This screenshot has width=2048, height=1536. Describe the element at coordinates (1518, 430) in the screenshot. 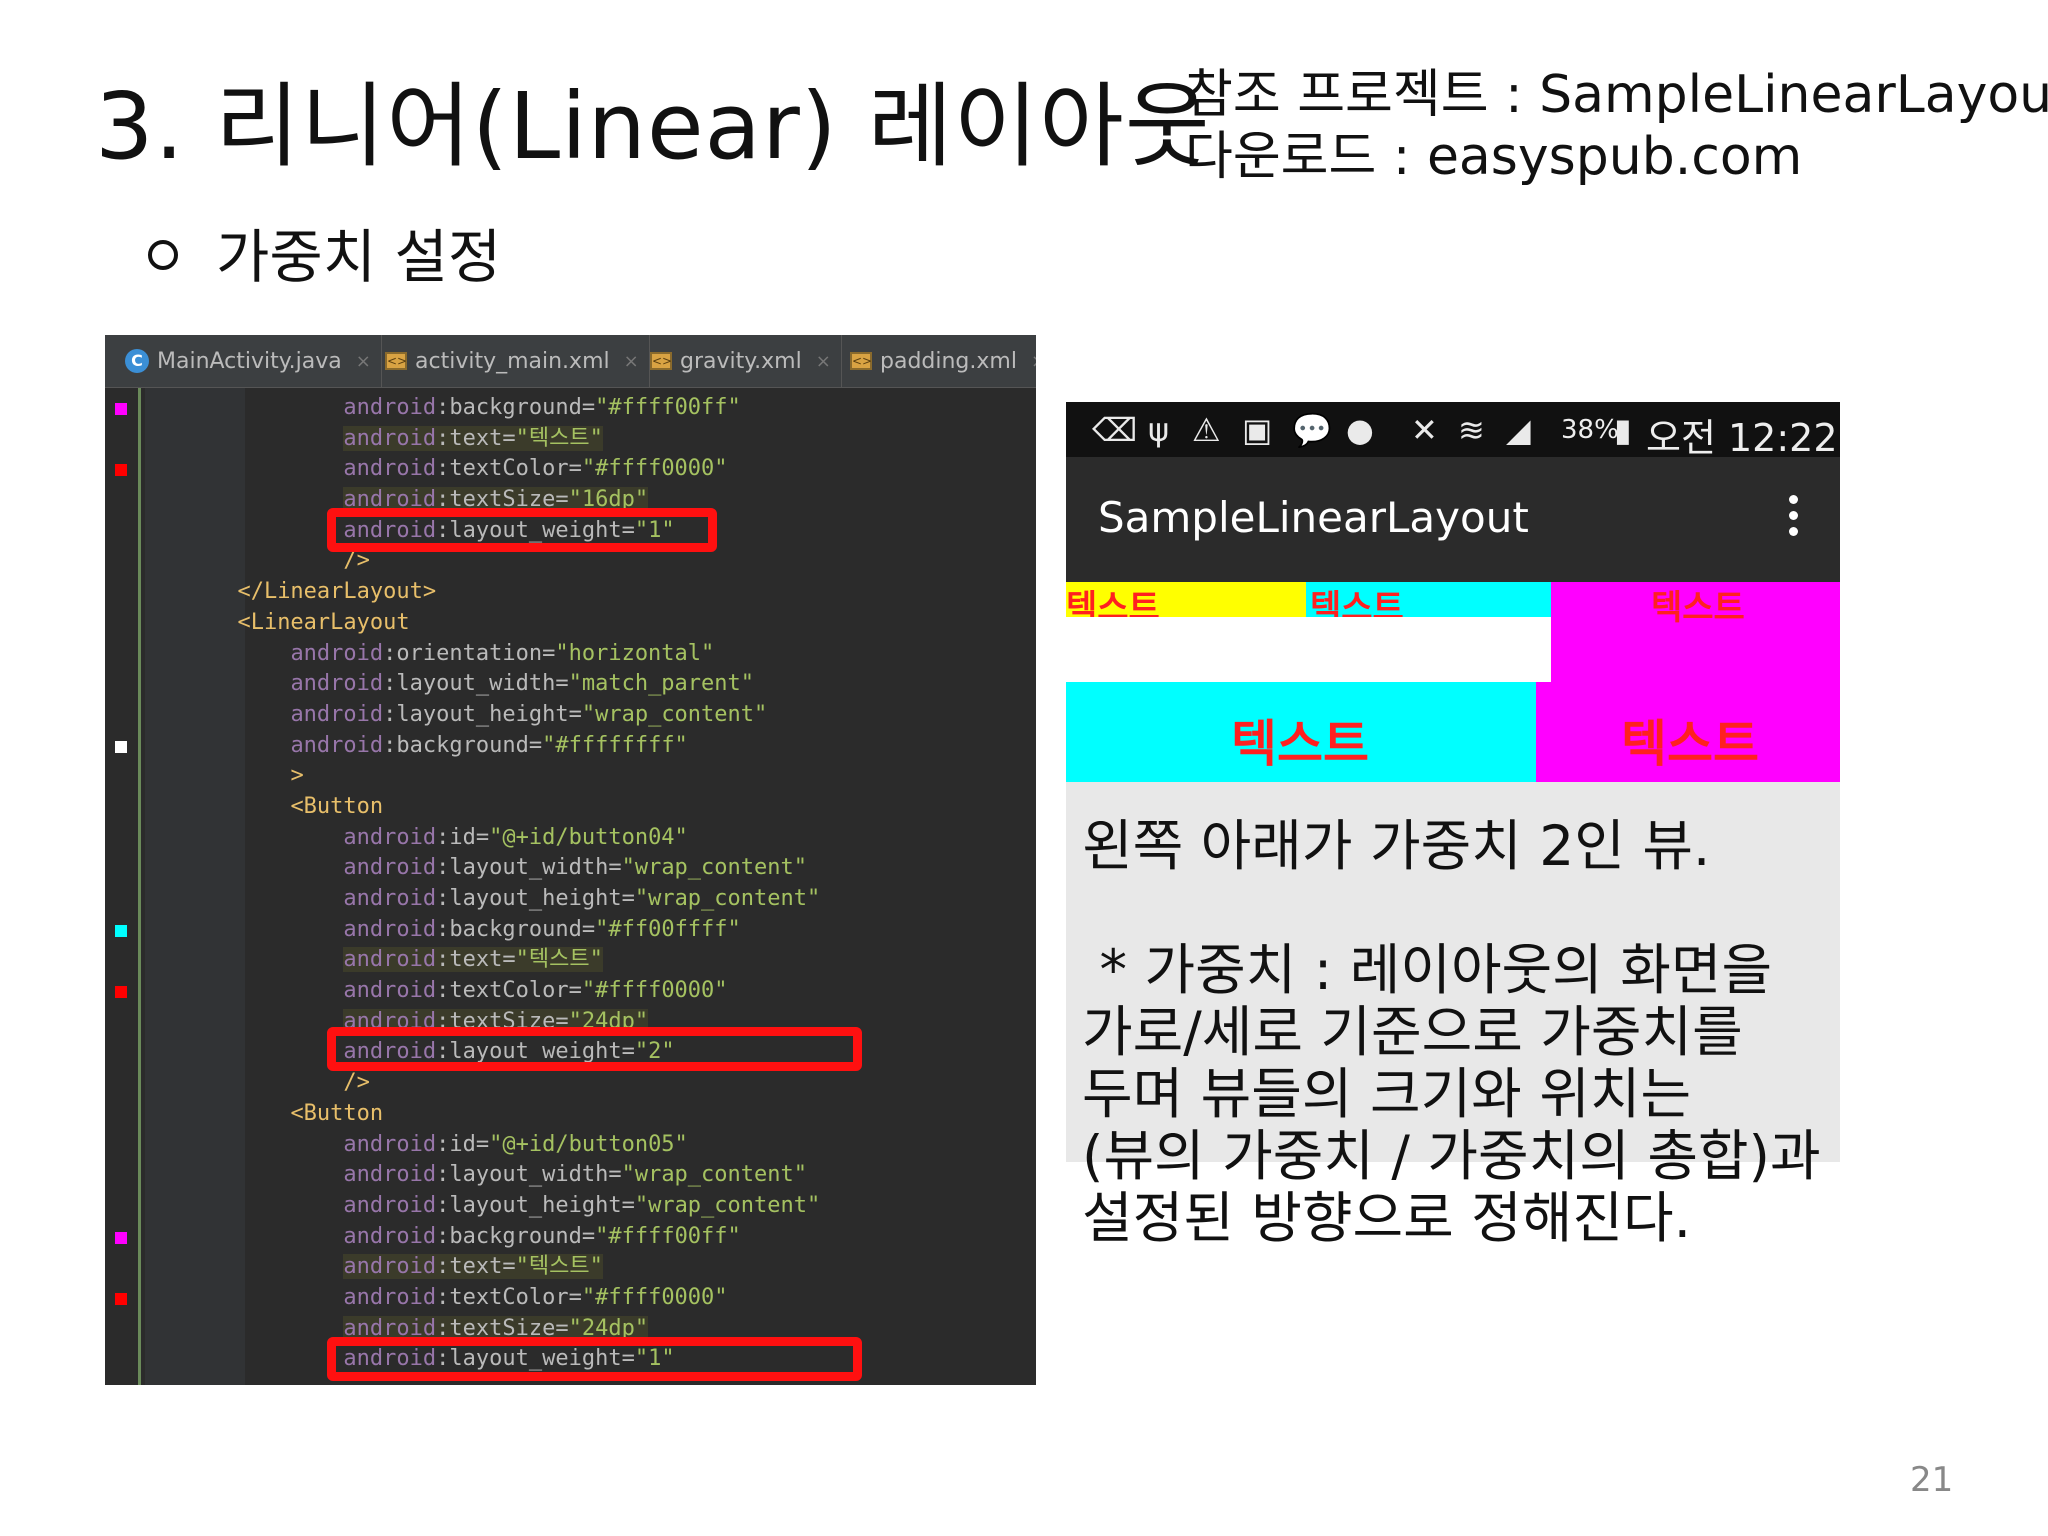

I see `signal-icon: ◢` at that location.